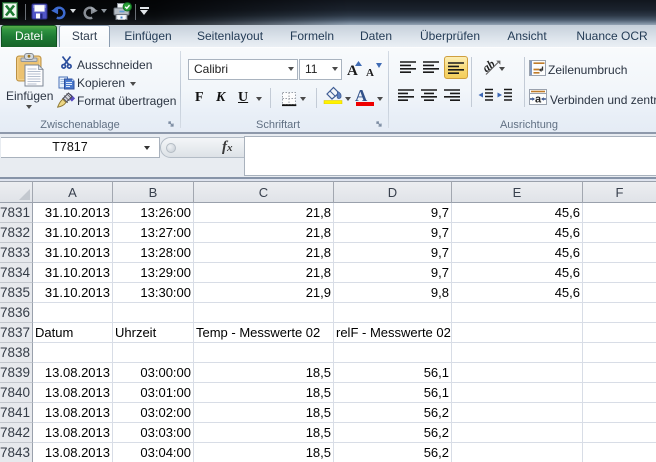 The image size is (656, 462). What do you see at coordinates (538, 100) in the screenshot?
I see `svg-text: a` at bounding box center [538, 100].